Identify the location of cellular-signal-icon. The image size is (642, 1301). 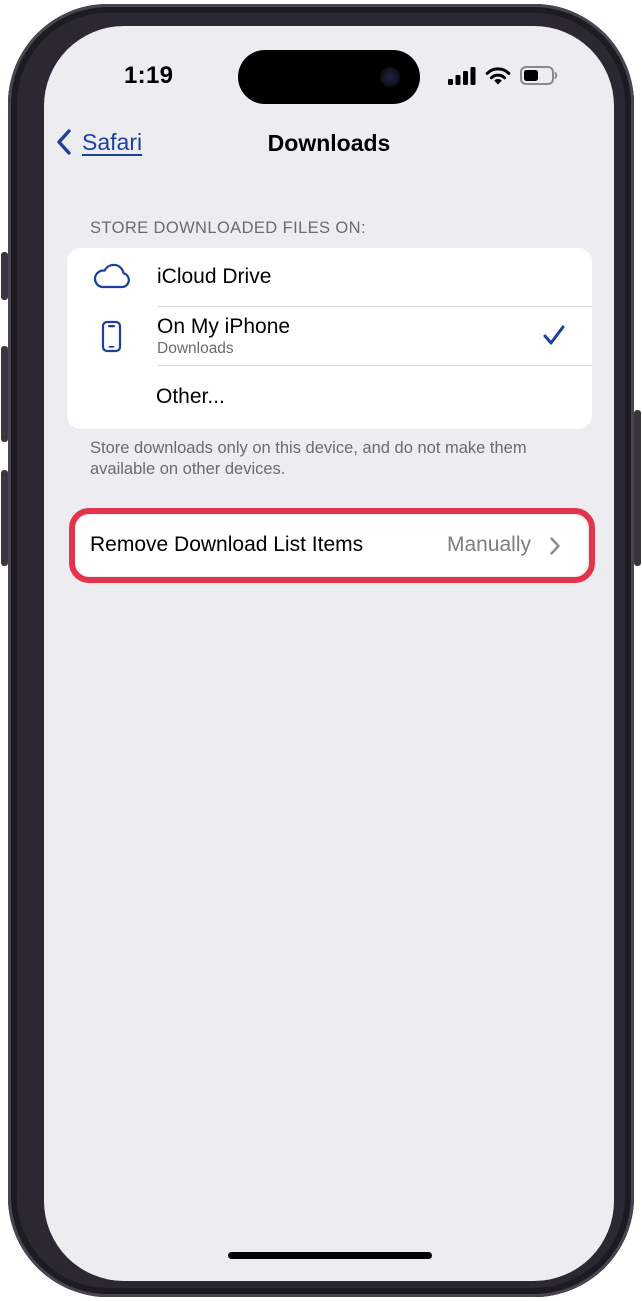
(462, 75).